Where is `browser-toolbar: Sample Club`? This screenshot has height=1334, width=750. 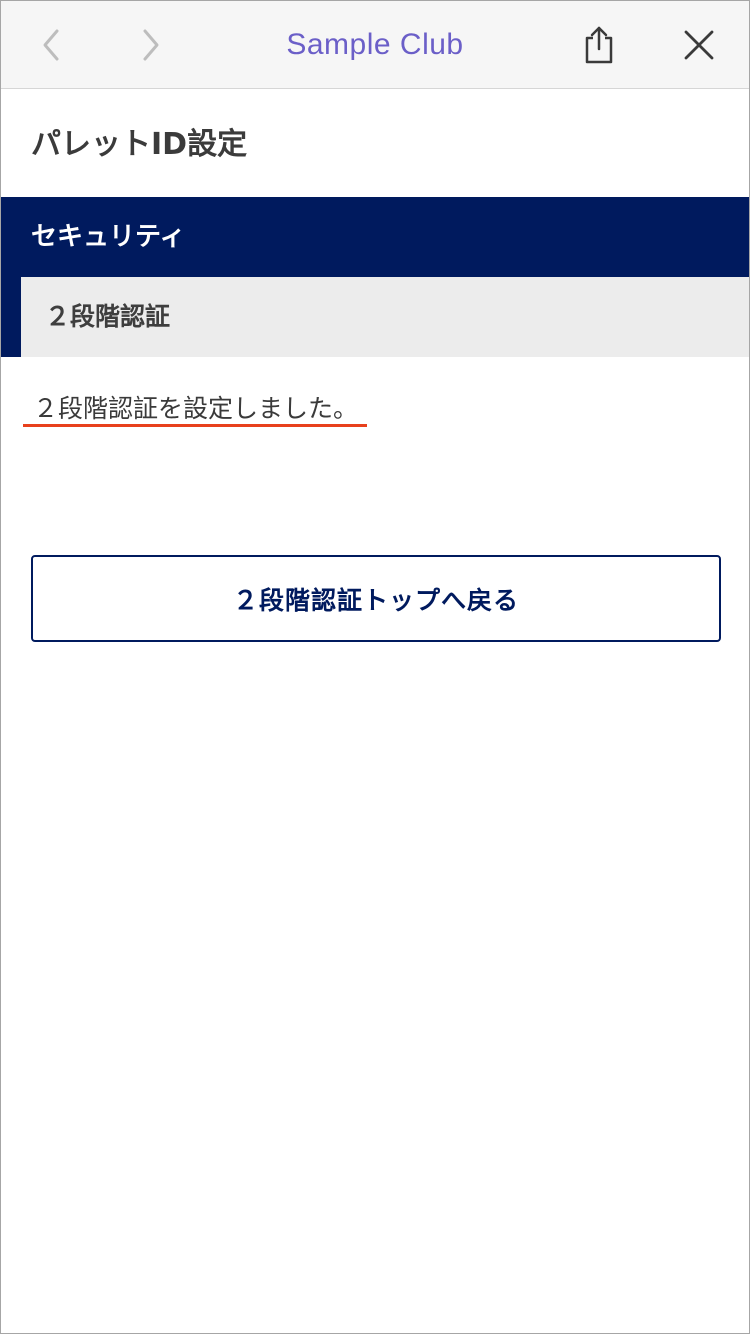 browser-toolbar: Sample Club is located at coordinates (375, 45).